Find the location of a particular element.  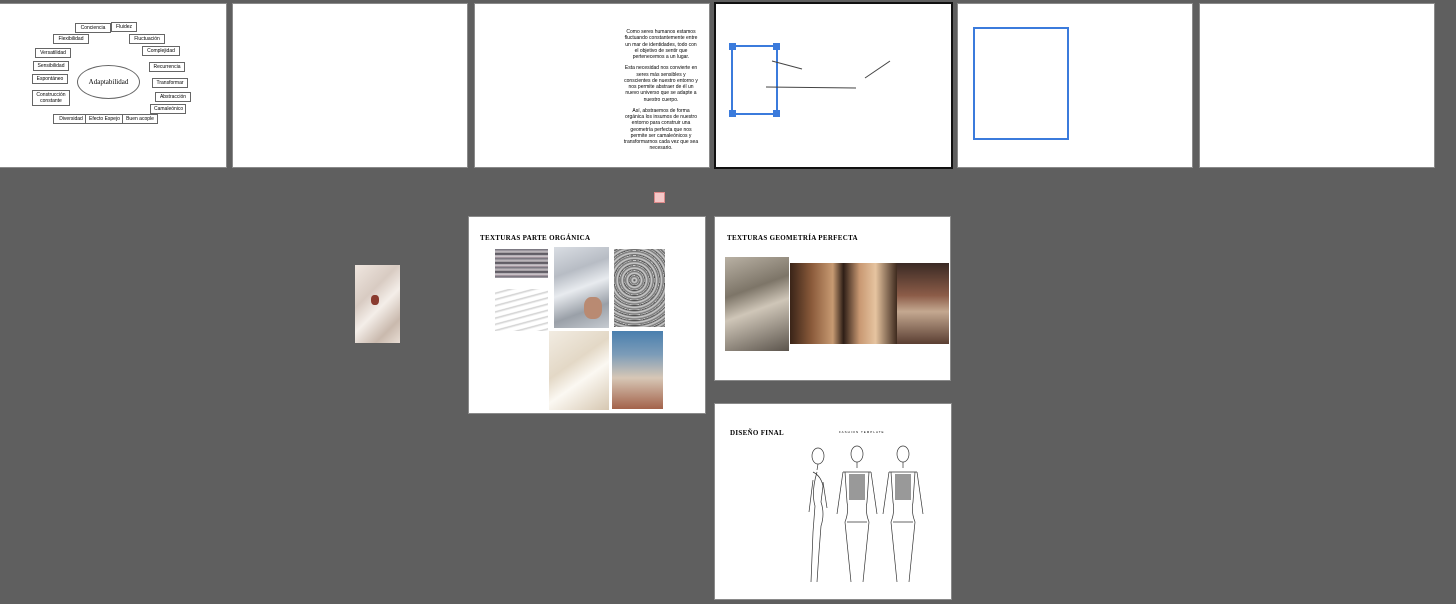

texture-waves-image is located at coordinates (521, 310).